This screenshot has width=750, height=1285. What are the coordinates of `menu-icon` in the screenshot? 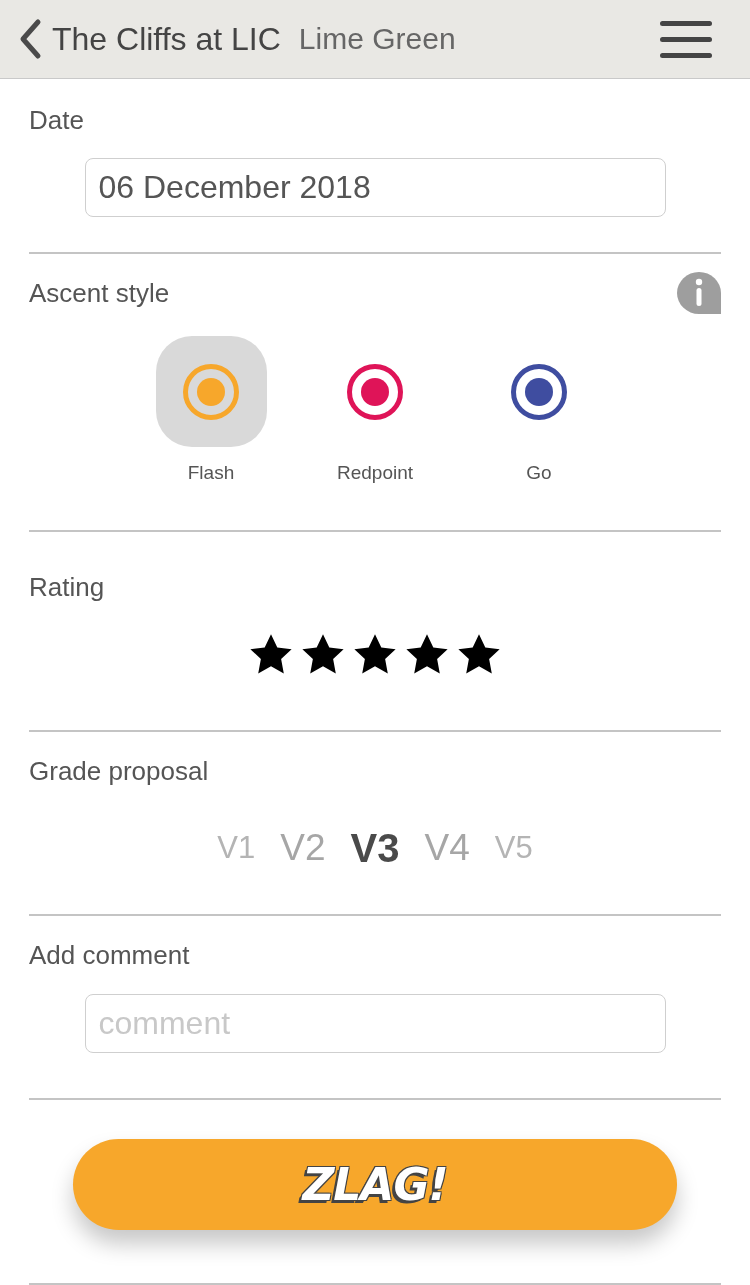 It's located at (686, 39).